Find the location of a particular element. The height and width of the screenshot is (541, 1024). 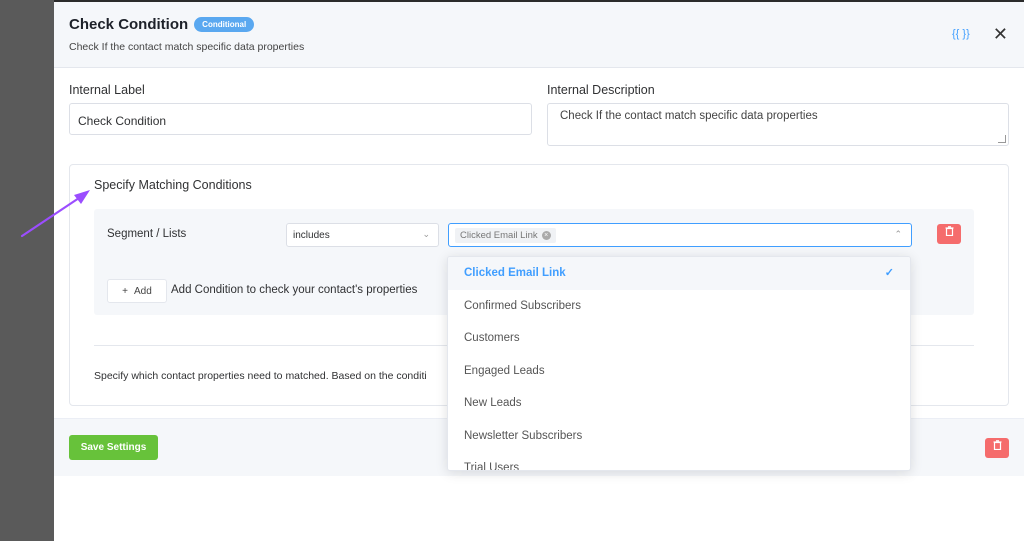

chevron-down-icon: ⌄ is located at coordinates (426, 234).